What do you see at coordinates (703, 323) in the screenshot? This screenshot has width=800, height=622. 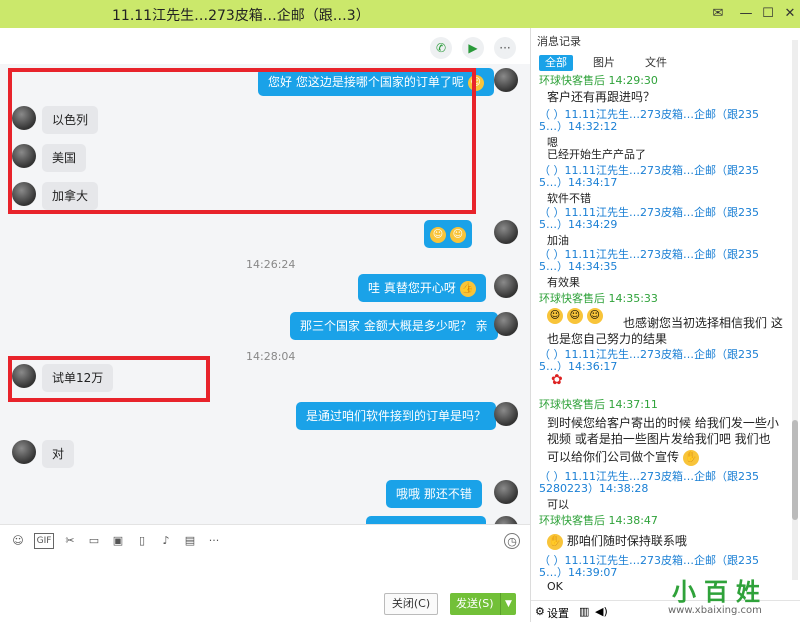 I see `history-message: 也感谢您当初选择相信我们 这` at bounding box center [703, 323].